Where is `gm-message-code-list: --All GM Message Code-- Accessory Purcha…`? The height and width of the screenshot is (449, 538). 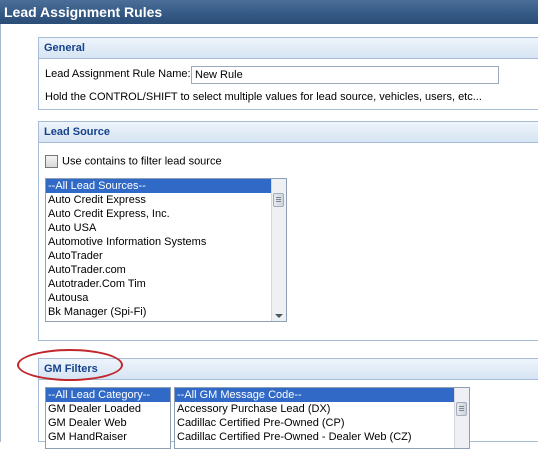 gm-message-code-list: --All GM Message Code-- Accessory Purcha… is located at coordinates (322, 418).